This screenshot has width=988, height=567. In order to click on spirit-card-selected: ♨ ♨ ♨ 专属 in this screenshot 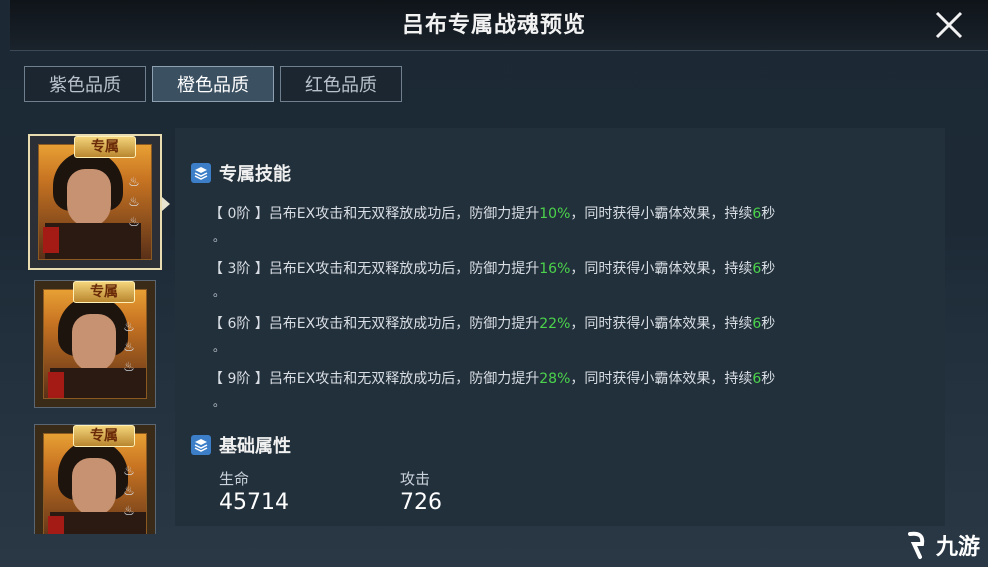, I will do `click(95, 202)`.